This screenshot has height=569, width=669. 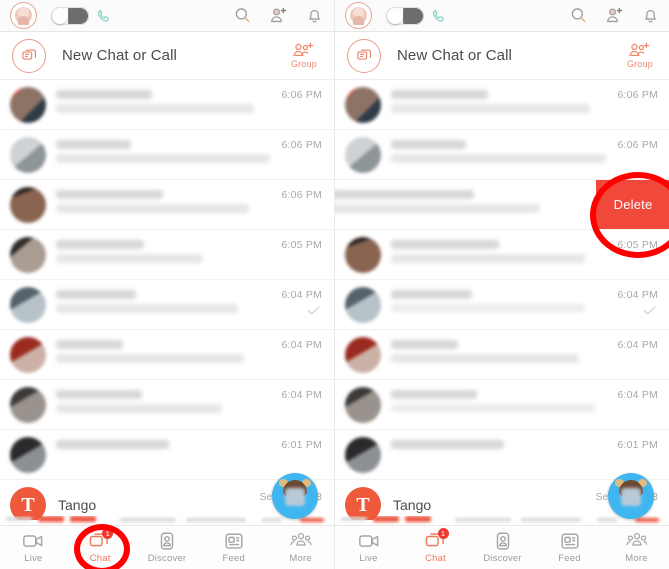 I want to click on bottom-tab-bar-left: Live 1 Chat Discover Feed More, so click(x=167, y=547).